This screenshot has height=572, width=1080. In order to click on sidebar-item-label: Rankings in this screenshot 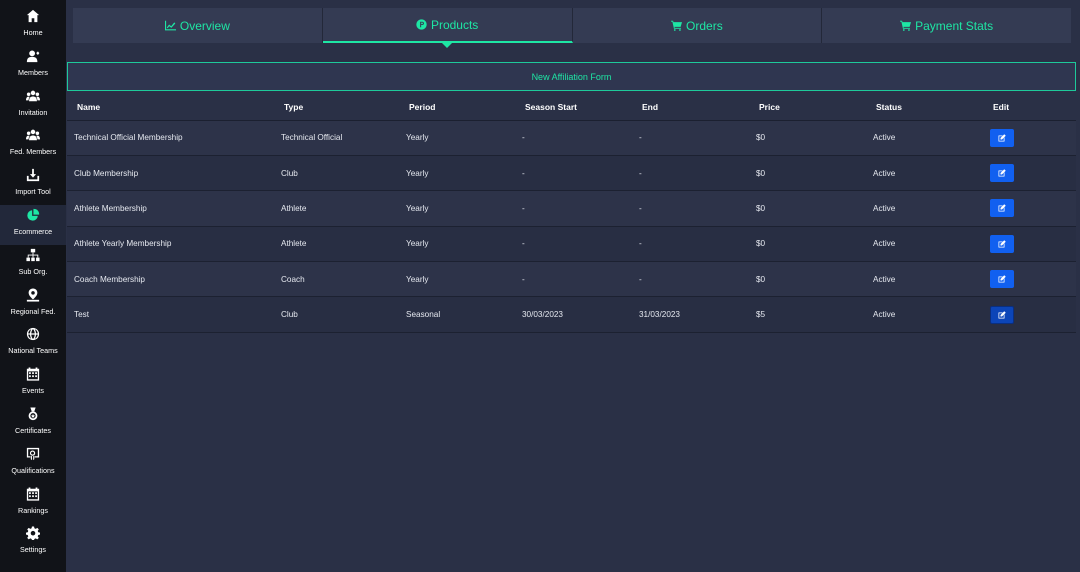, I will do `click(33, 510)`.